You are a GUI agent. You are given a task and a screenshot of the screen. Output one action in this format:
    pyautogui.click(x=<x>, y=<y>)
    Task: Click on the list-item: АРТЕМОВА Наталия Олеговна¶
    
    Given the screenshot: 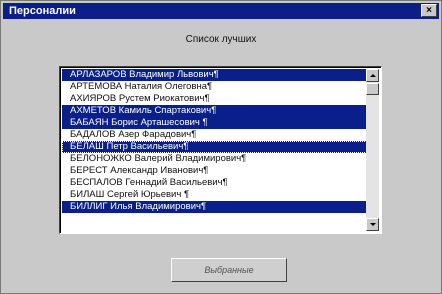 What is the action you would take?
    pyautogui.click(x=214, y=87)
    